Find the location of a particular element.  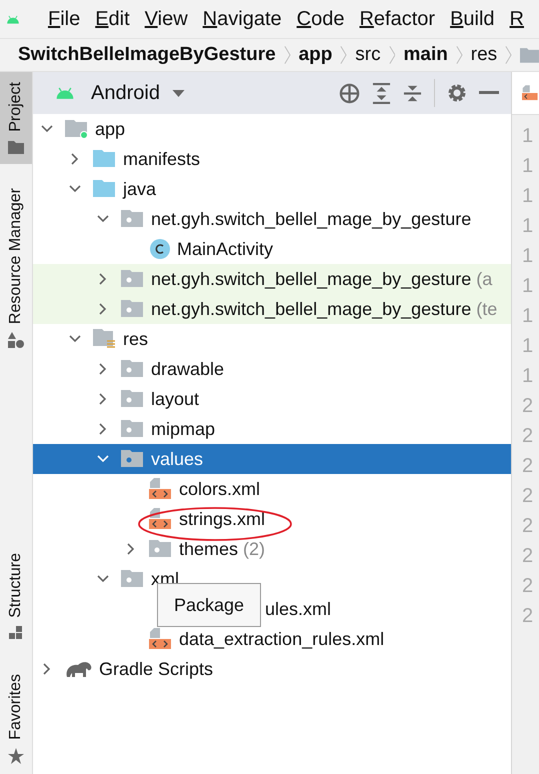

tree-item-note: (a is located at coordinates (484, 279).